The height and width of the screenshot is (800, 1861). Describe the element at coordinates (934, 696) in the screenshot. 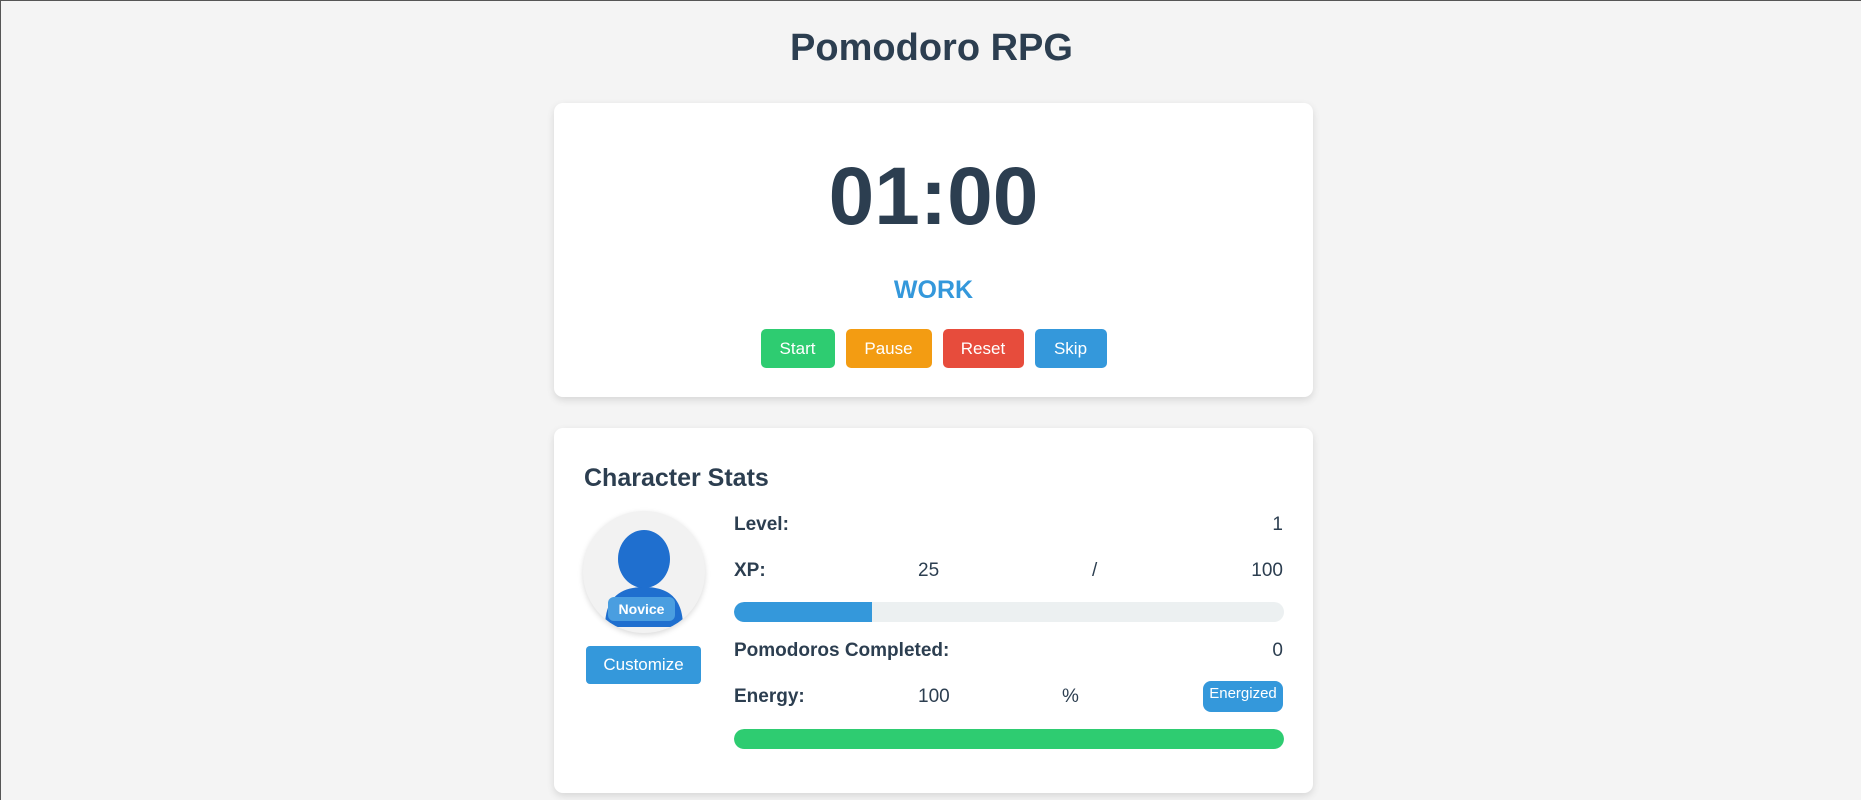

I see `energy-value: 100` at that location.